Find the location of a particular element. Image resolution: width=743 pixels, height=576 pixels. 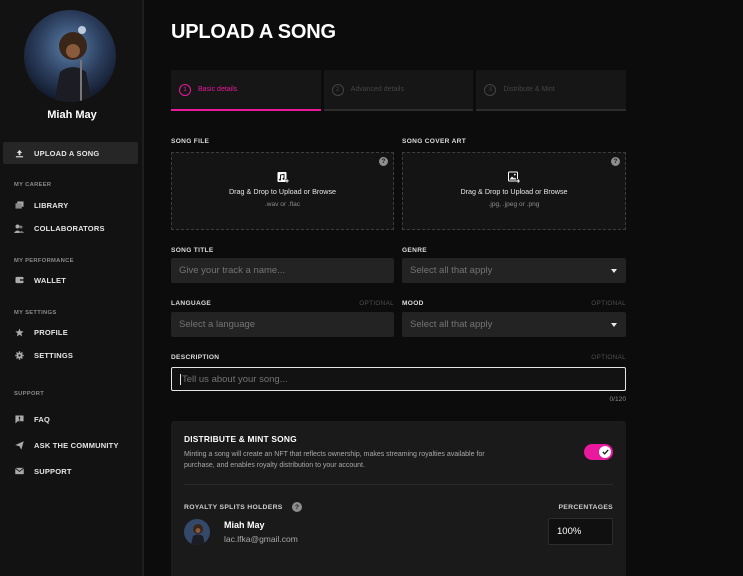

language-select: Select a language is located at coordinates (282, 324).